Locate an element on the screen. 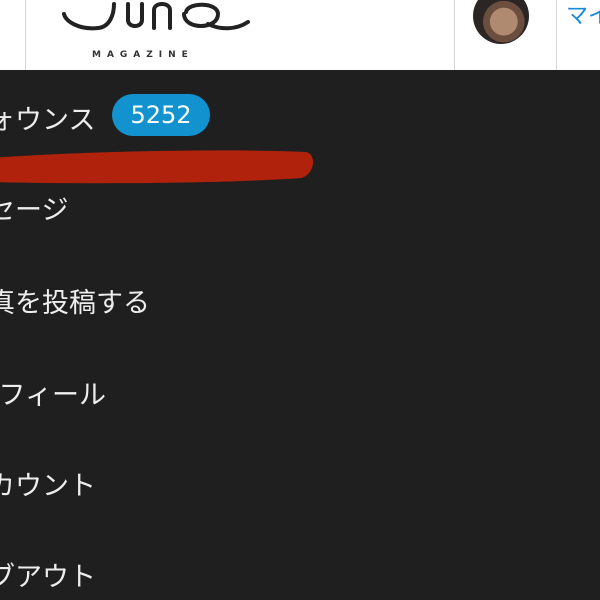  menu-item-account: カウント is located at coordinates (48, 483).